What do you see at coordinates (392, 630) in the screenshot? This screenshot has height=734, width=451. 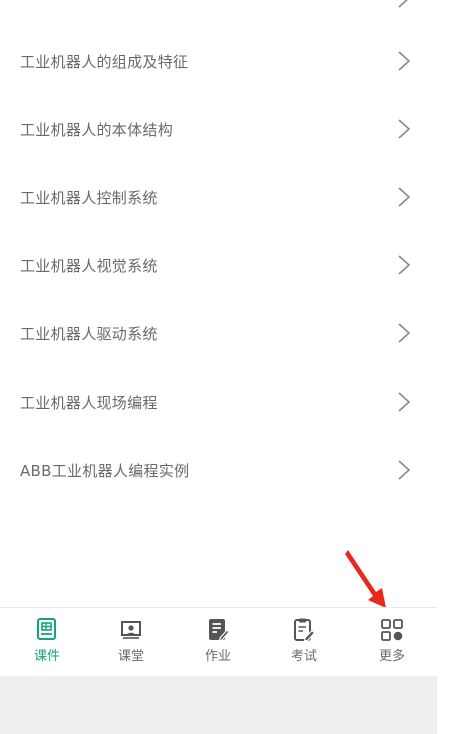 I see `more-grid-icon` at bounding box center [392, 630].